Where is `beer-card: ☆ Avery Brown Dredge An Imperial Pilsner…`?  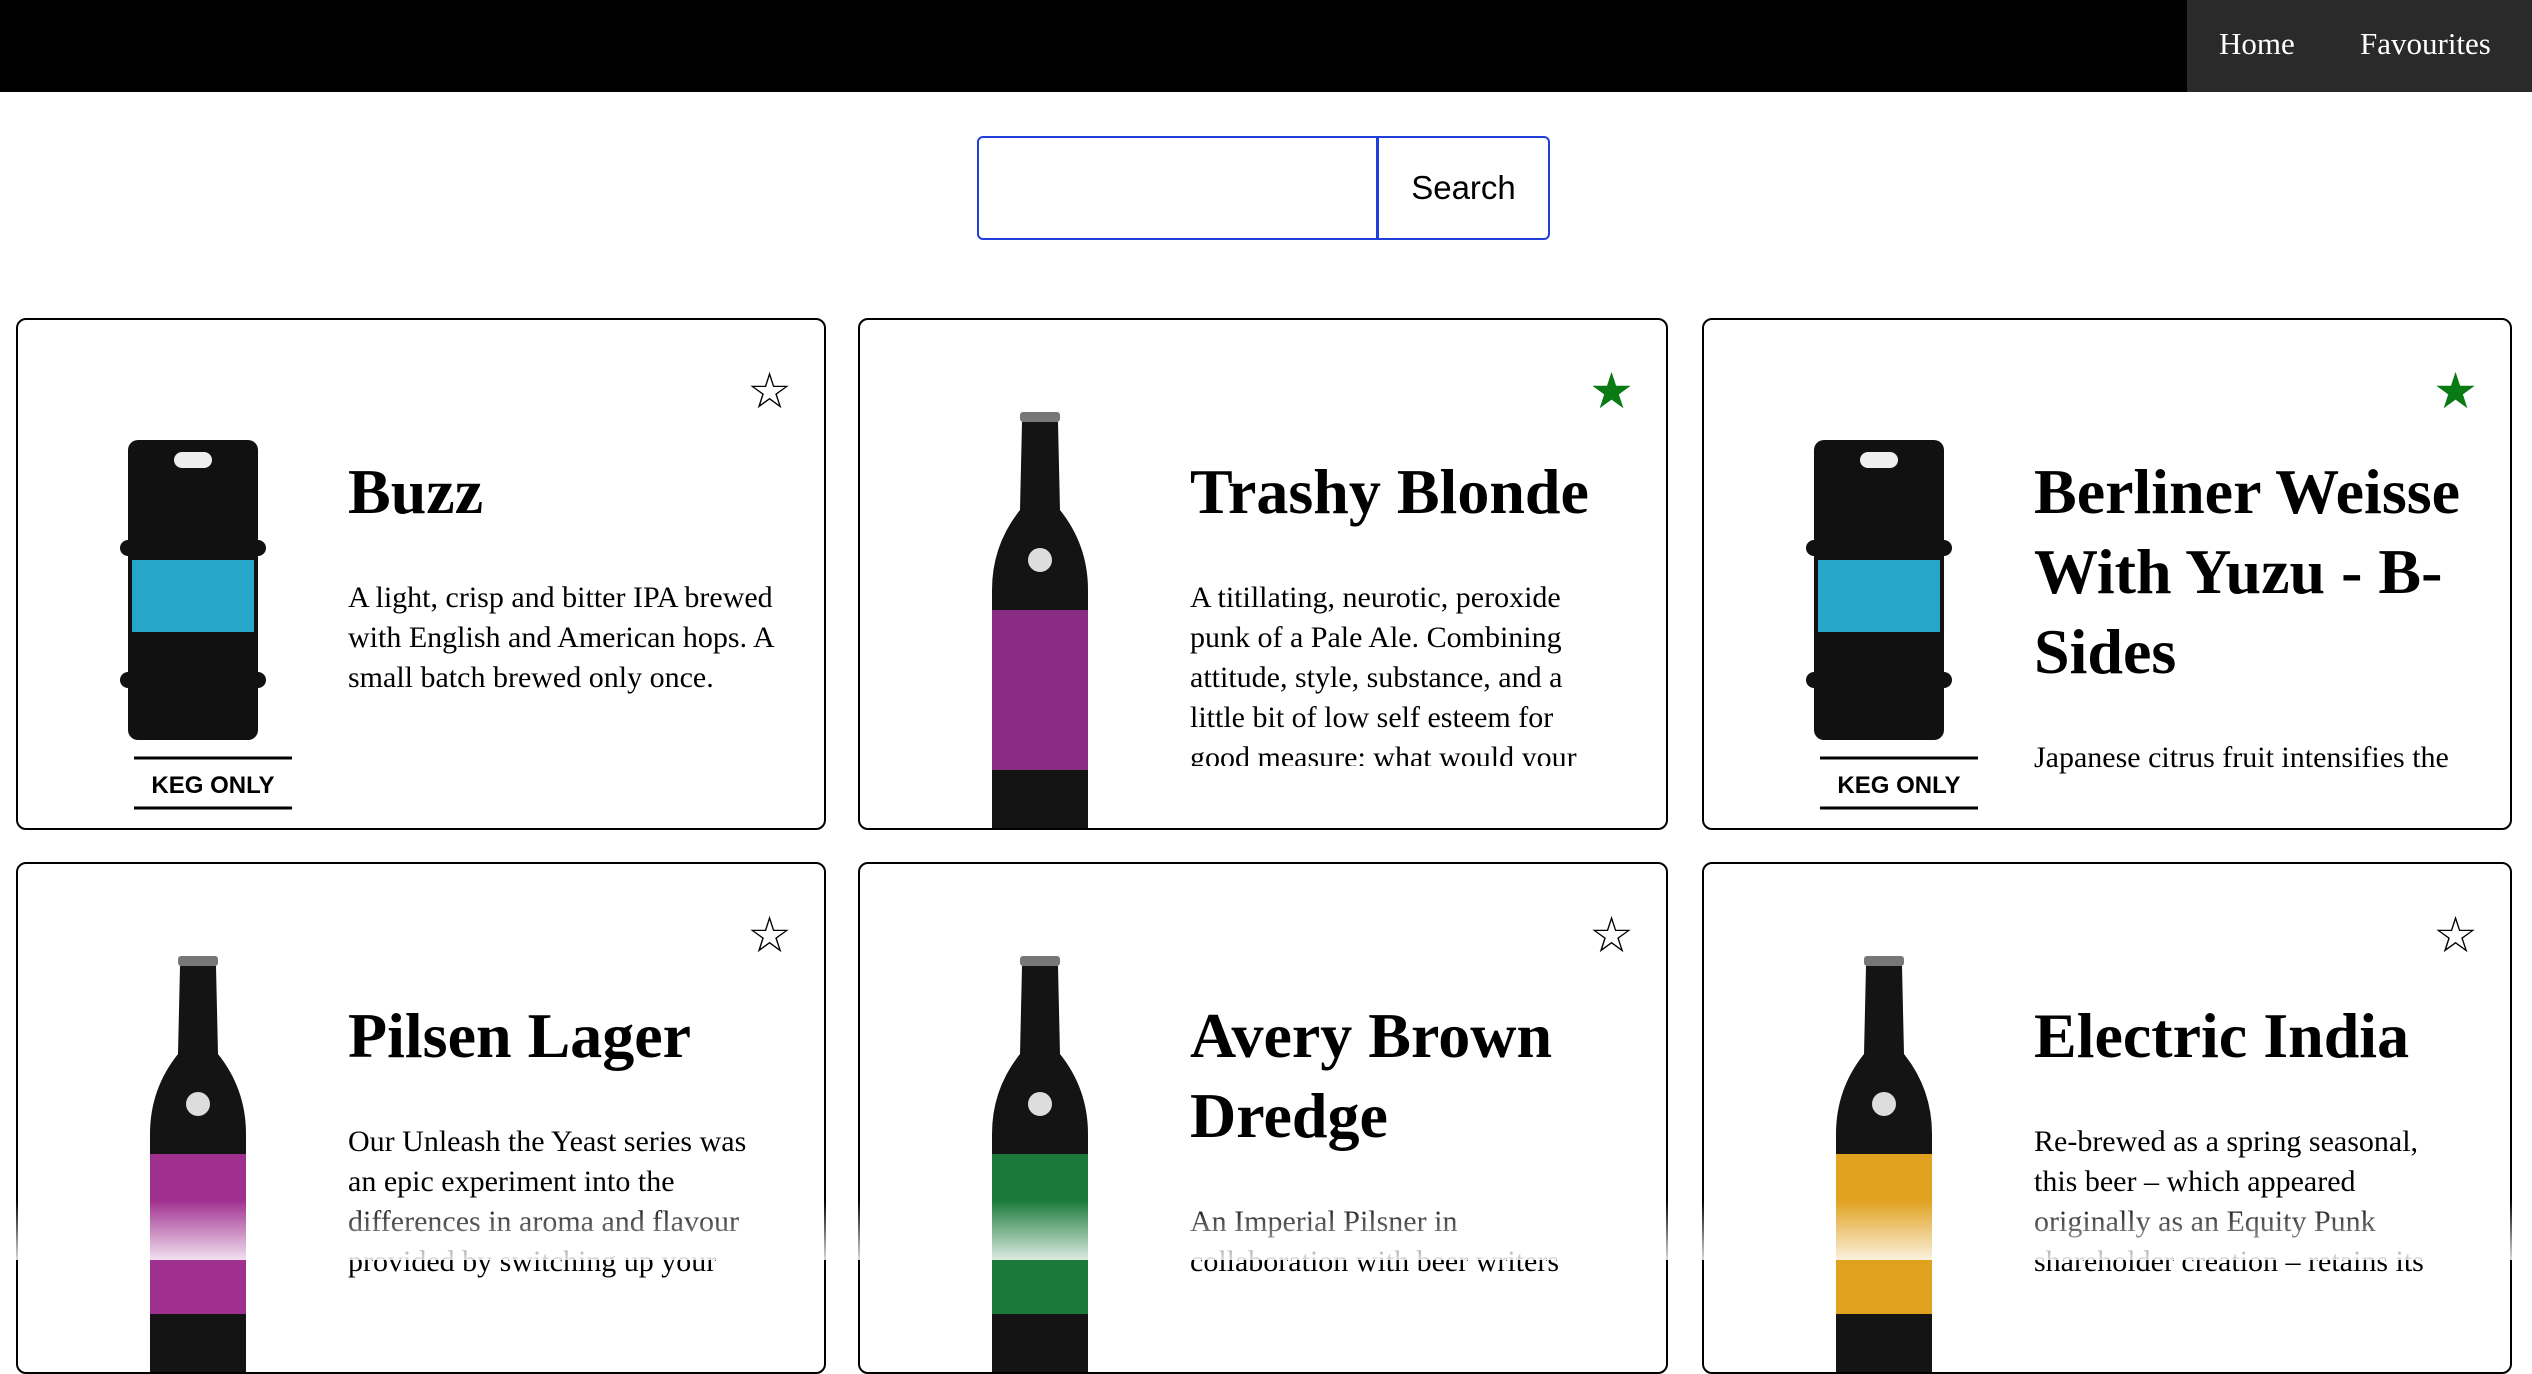 beer-card: ☆ Avery Brown Dredge An Imperial Pilsner… is located at coordinates (1263, 1118).